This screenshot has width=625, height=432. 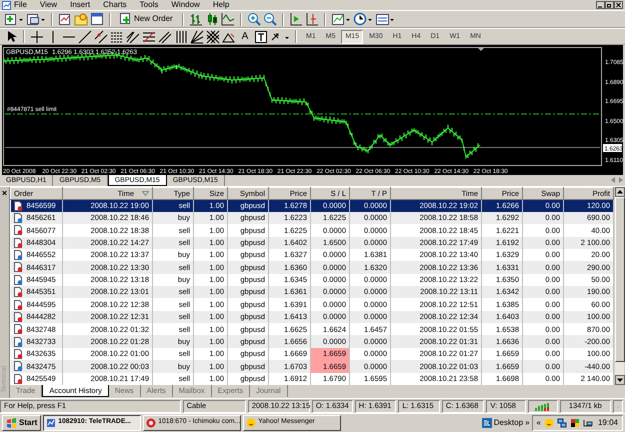 What do you see at coordinates (608, 422) in the screenshot?
I see `clock: 19:04` at bounding box center [608, 422].